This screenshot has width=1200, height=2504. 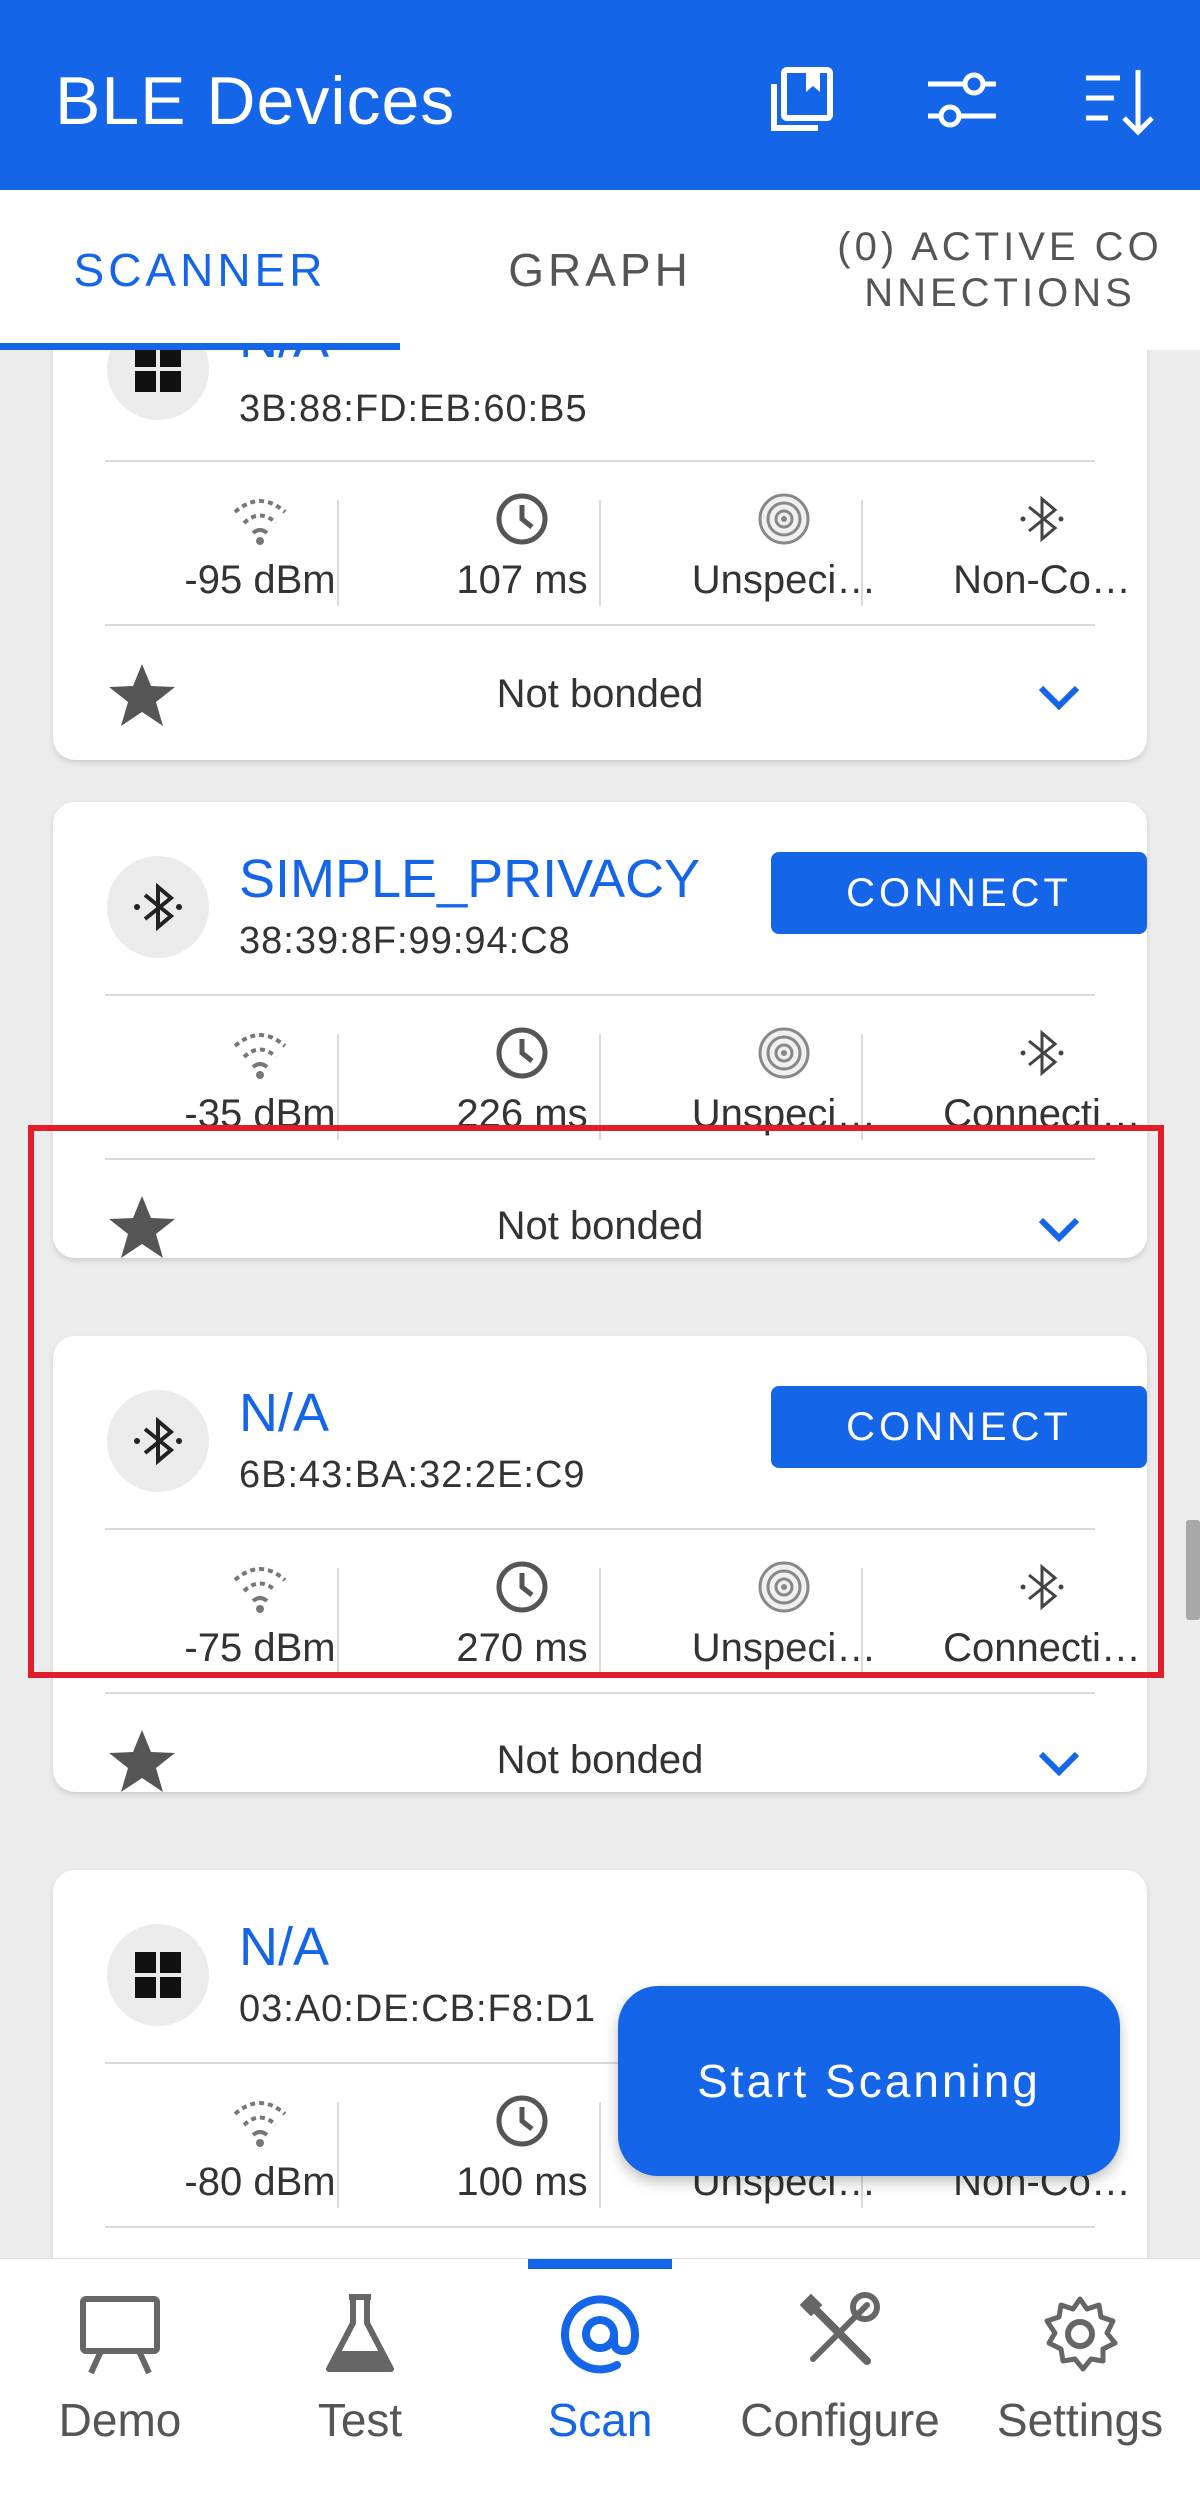 What do you see at coordinates (255, 101) in the screenshot?
I see `app-title: BLE Devices` at bounding box center [255, 101].